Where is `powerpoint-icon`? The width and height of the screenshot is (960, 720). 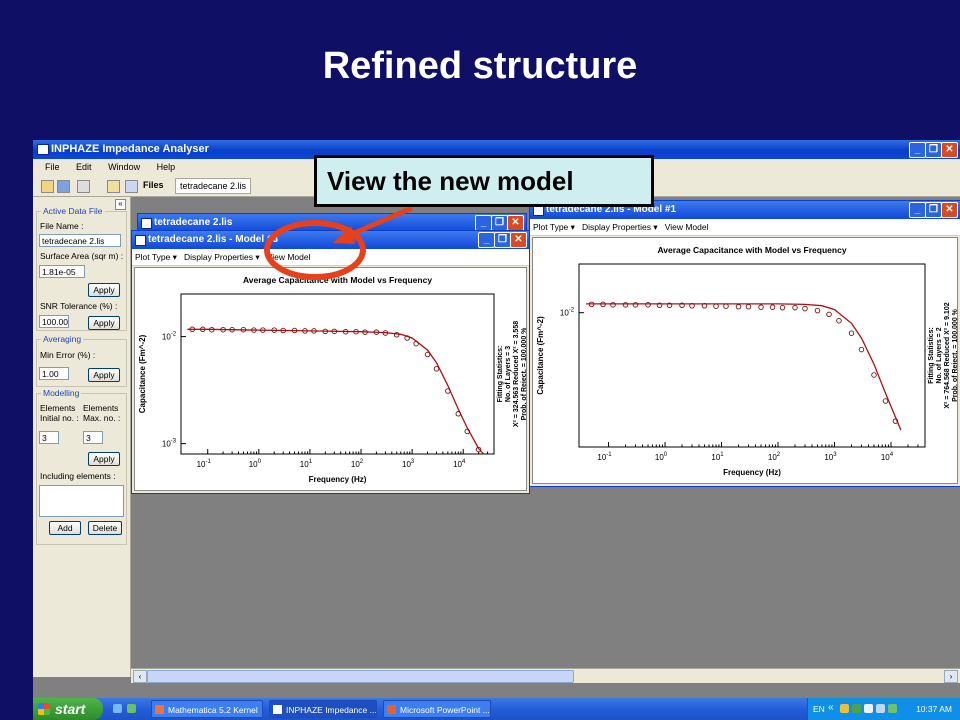
powerpoint-icon is located at coordinates (391, 709).